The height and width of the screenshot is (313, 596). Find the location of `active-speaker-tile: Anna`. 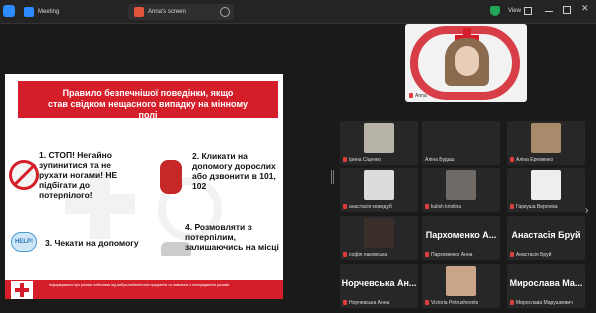

active-speaker-tile: Anna is located at coordinates (466, 63).